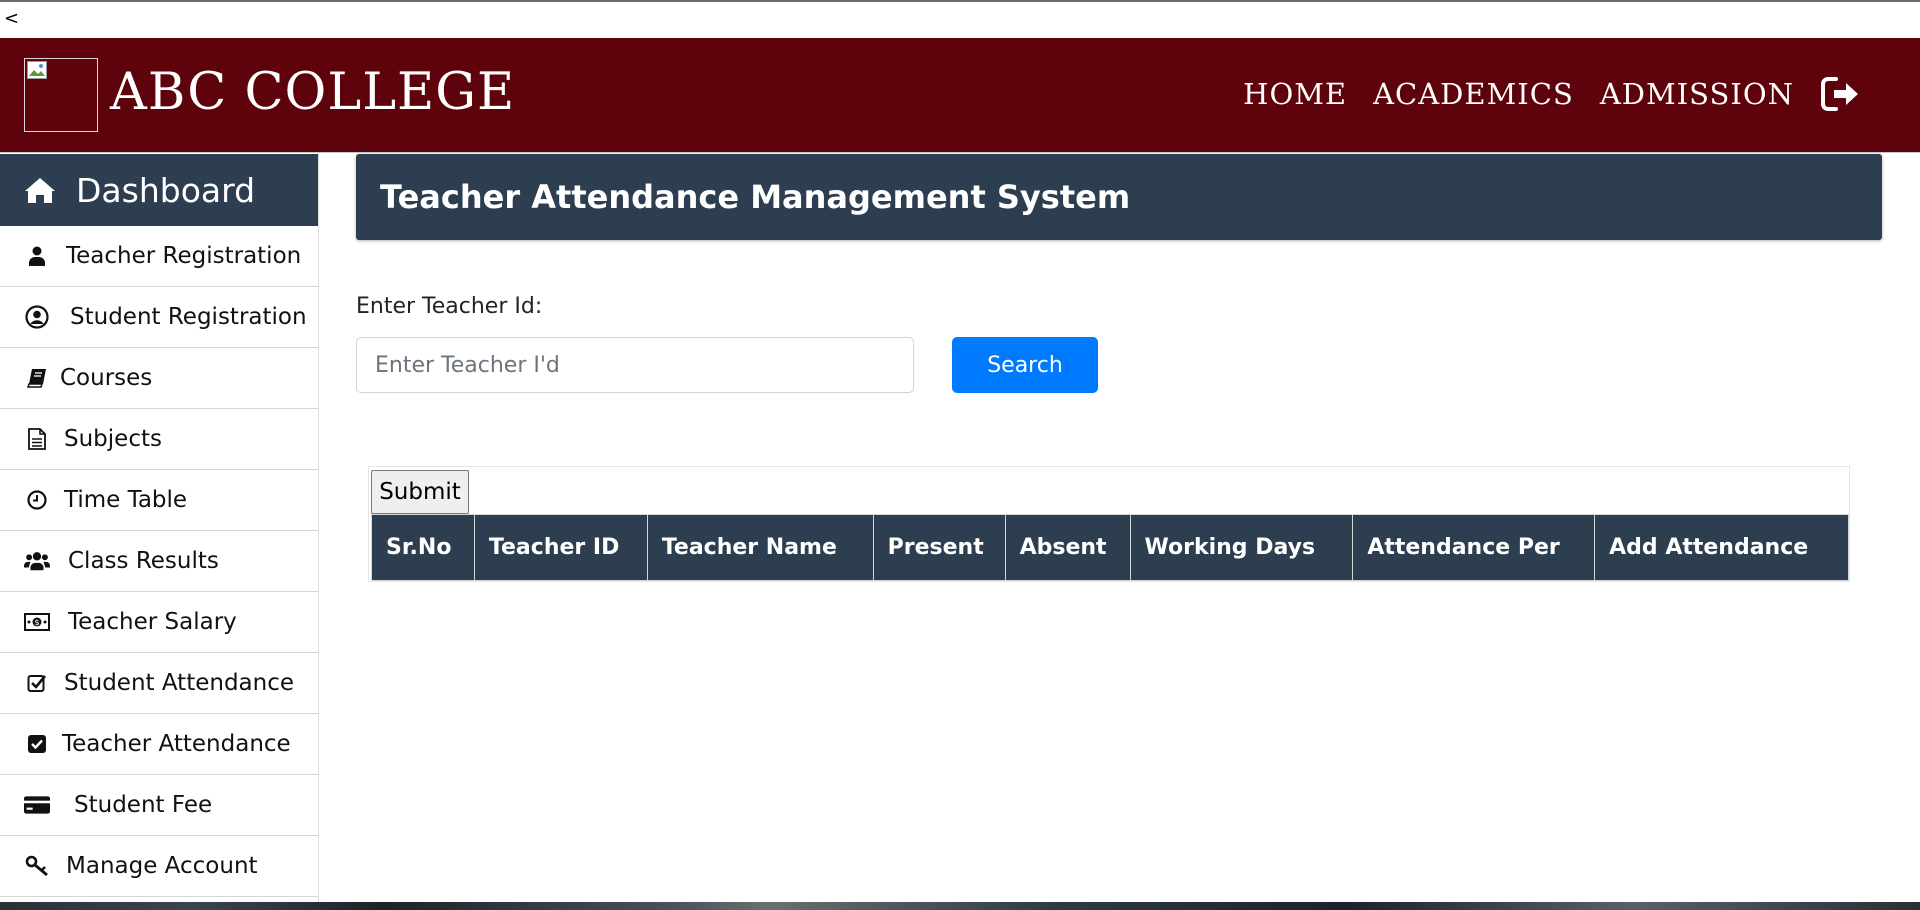 The height and width of the screenshot is (910, 1920). I want to click on column-header: Sr.No, so click(423, 547).